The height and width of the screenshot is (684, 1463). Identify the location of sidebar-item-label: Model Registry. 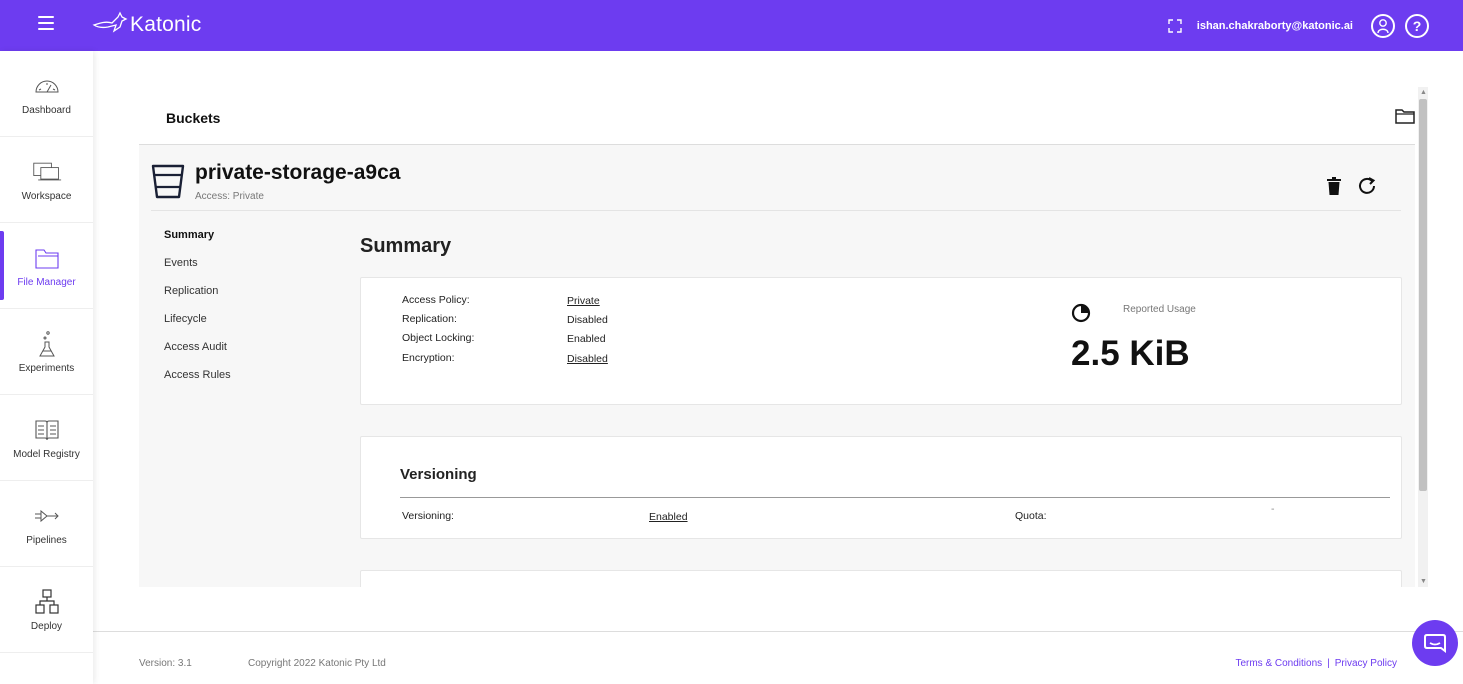
(46, 454).